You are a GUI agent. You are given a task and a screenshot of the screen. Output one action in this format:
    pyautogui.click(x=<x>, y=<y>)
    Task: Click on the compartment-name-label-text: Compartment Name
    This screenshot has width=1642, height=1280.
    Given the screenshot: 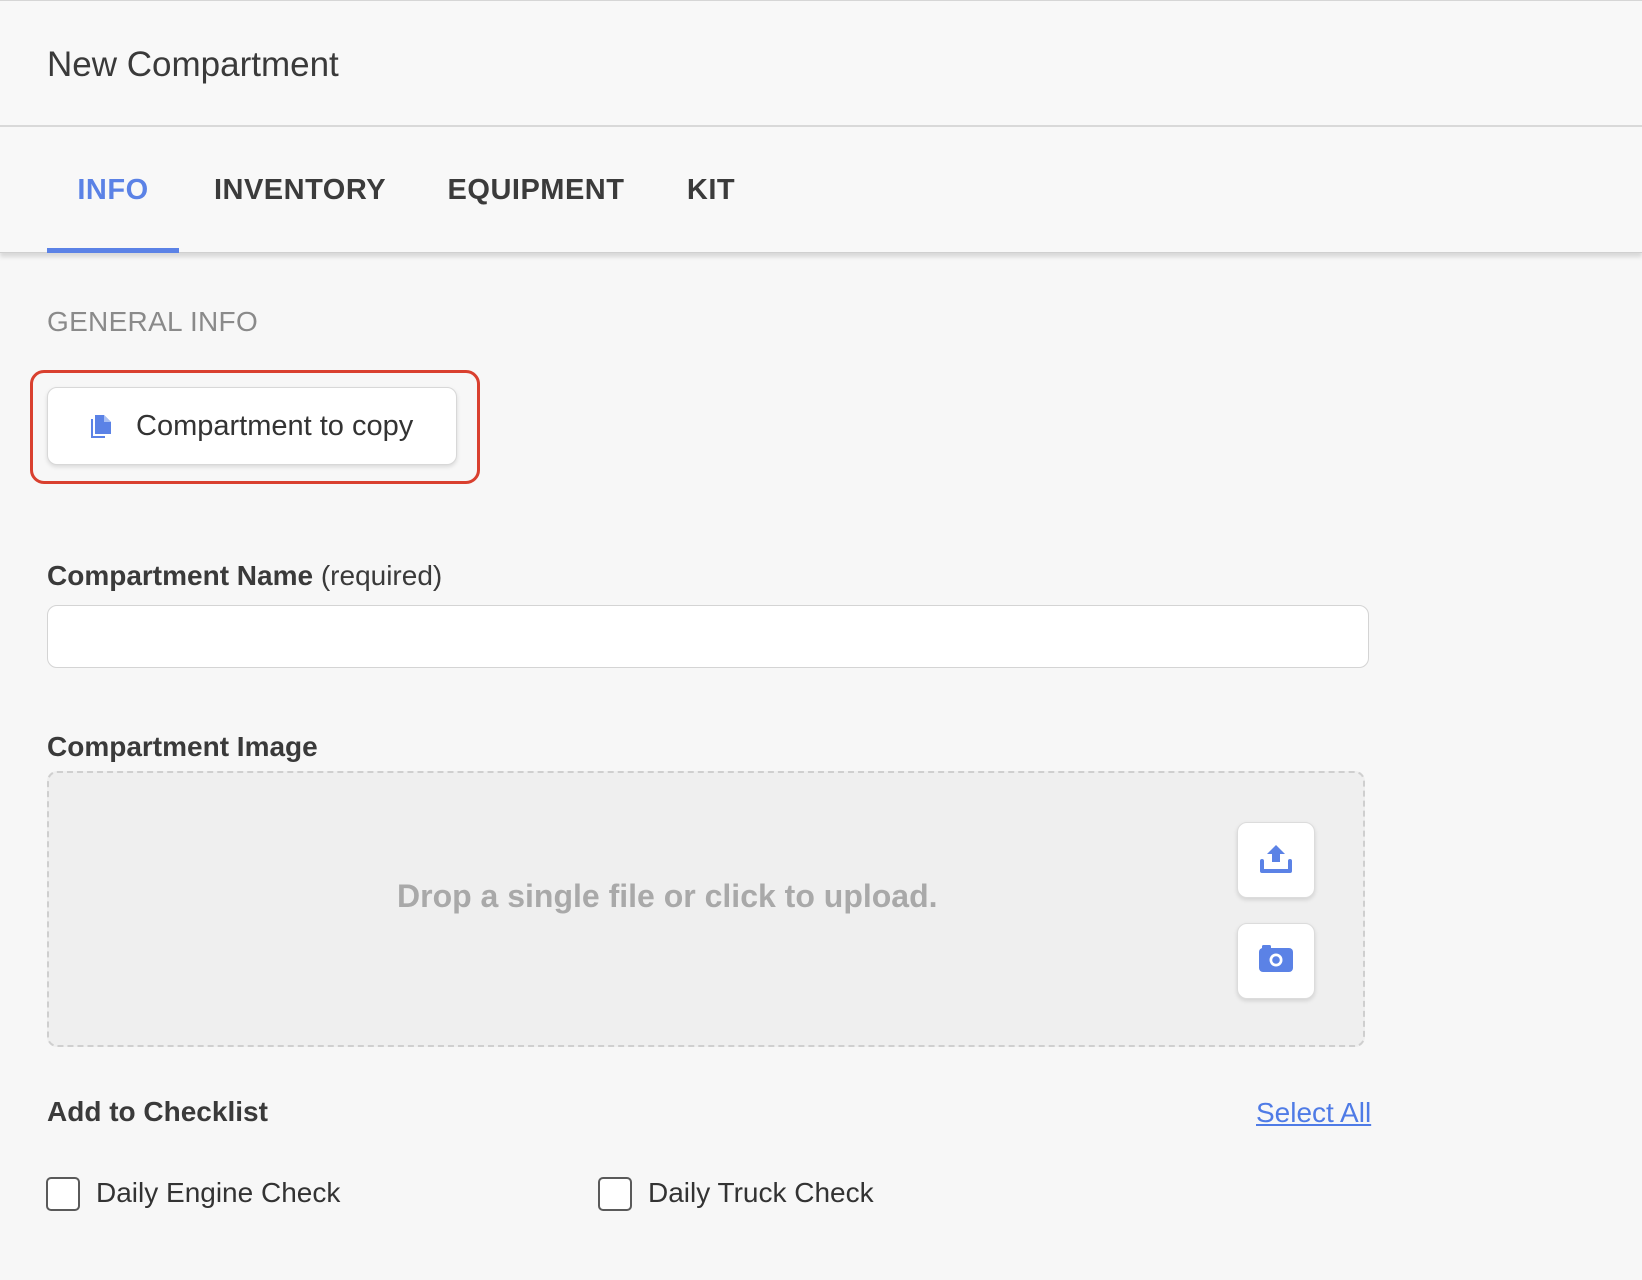 What is the action you would take?
    pyautogui.click(x=180, y=575)
    